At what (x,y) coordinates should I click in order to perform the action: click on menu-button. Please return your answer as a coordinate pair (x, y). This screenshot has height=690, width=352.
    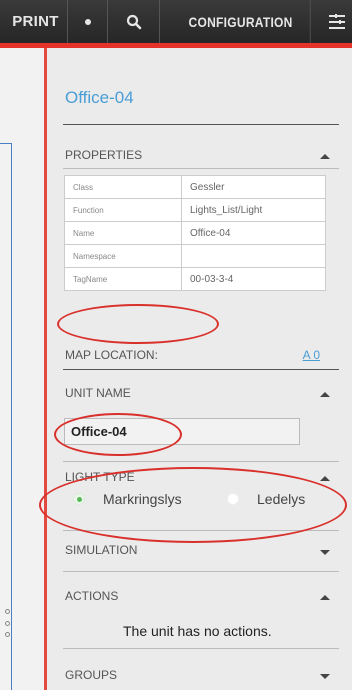
    Looking at the image, I should click on (337, 21).